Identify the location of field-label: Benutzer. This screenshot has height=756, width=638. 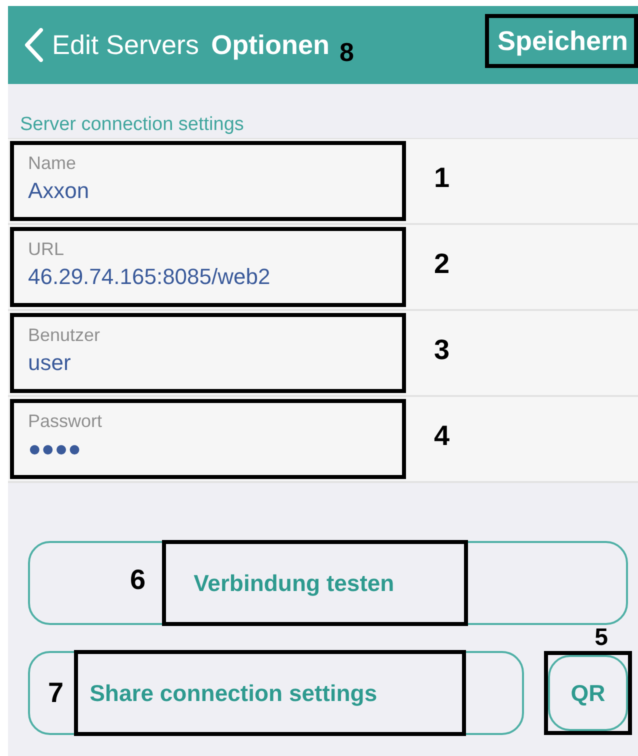
(65, 335).